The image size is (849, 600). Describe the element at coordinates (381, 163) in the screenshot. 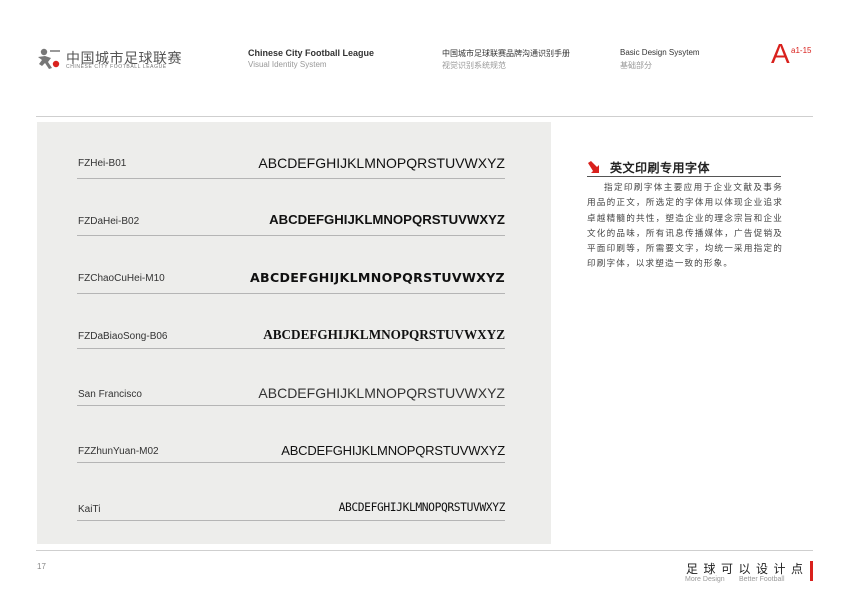

I see `font-sample-fzhei: ABCDEFGHIJKLMNOPQRSTUVWXYZ` at that location.